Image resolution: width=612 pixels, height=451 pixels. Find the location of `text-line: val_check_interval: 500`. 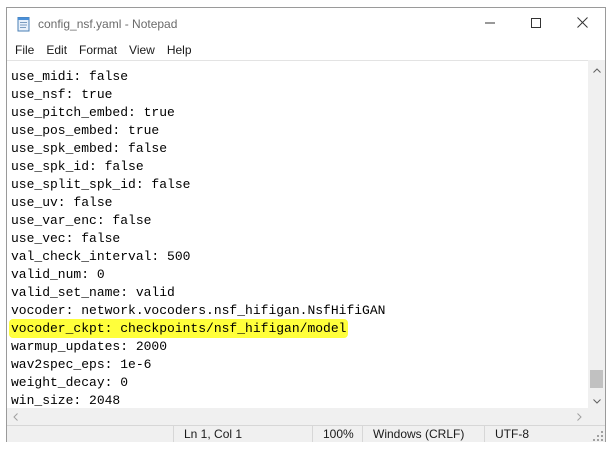

text-line: val_check_interval: 500 is located at coordinates (196, 257).